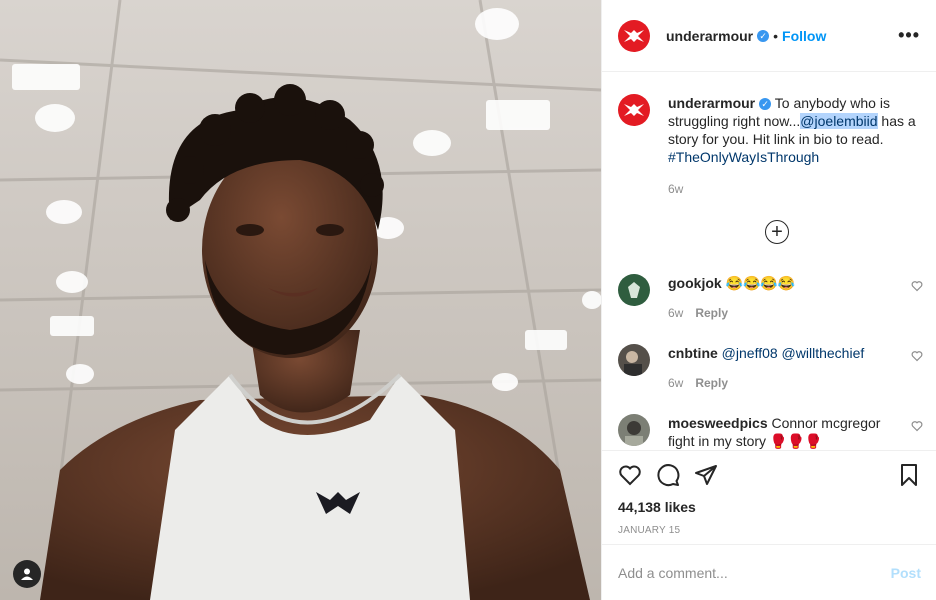 This screenshot has height=600, width=936. Describe the element at coordinates (718, 423) in the screenshot. I see `comment-username: moesweedpics` at that location.